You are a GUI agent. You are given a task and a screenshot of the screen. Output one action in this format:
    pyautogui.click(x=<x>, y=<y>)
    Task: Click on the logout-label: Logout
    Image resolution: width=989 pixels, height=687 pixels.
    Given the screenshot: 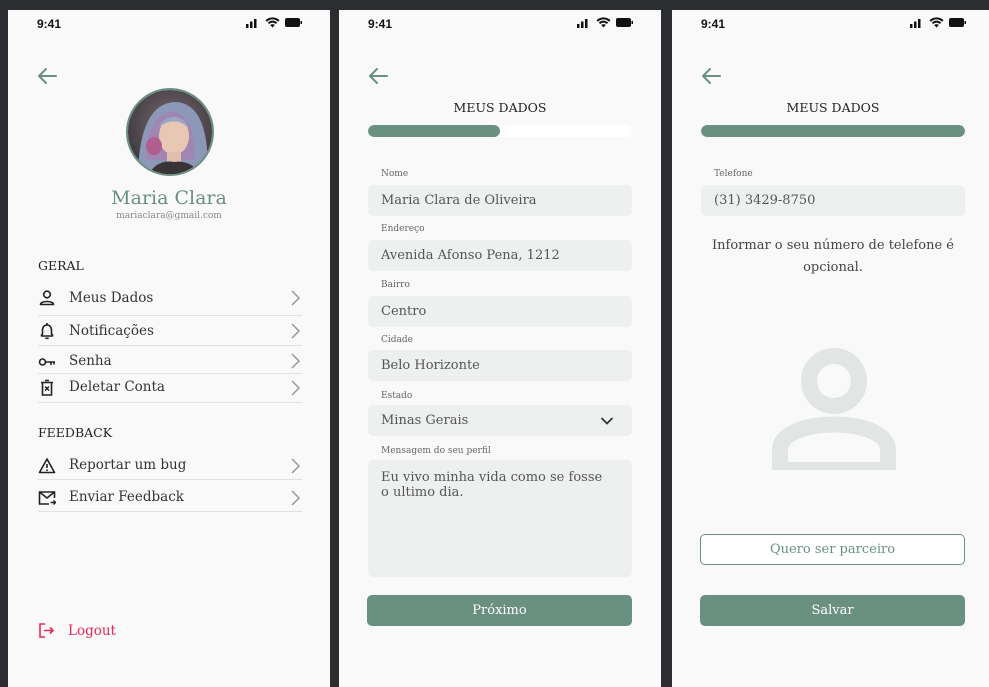 What is the action you would take?
    pyautogui.click(x=92, y=630)
    